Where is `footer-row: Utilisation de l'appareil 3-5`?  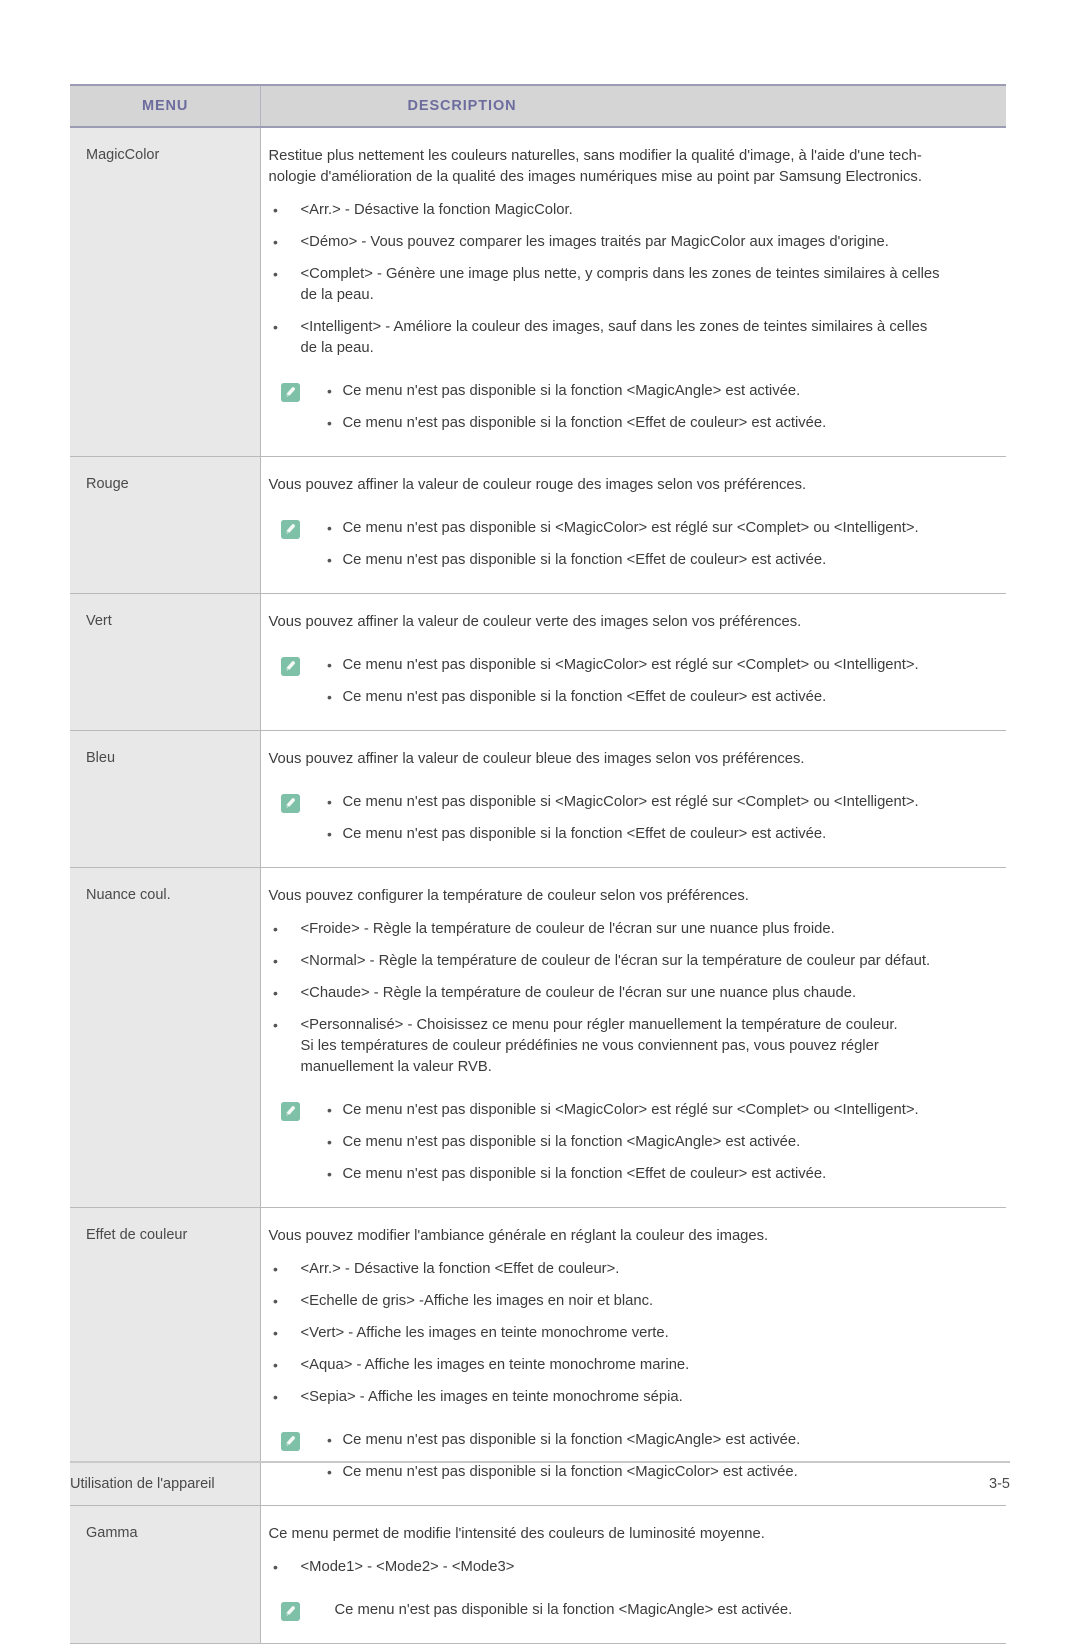
footer-row: Utilisation de l'appareil 3-5 is located at coordinates (540, 1484).